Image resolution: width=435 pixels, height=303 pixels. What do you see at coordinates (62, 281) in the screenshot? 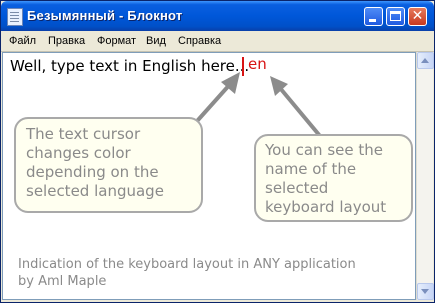
I see `caption-line-2: by Aml Maple` at bounding box center [62, 281].